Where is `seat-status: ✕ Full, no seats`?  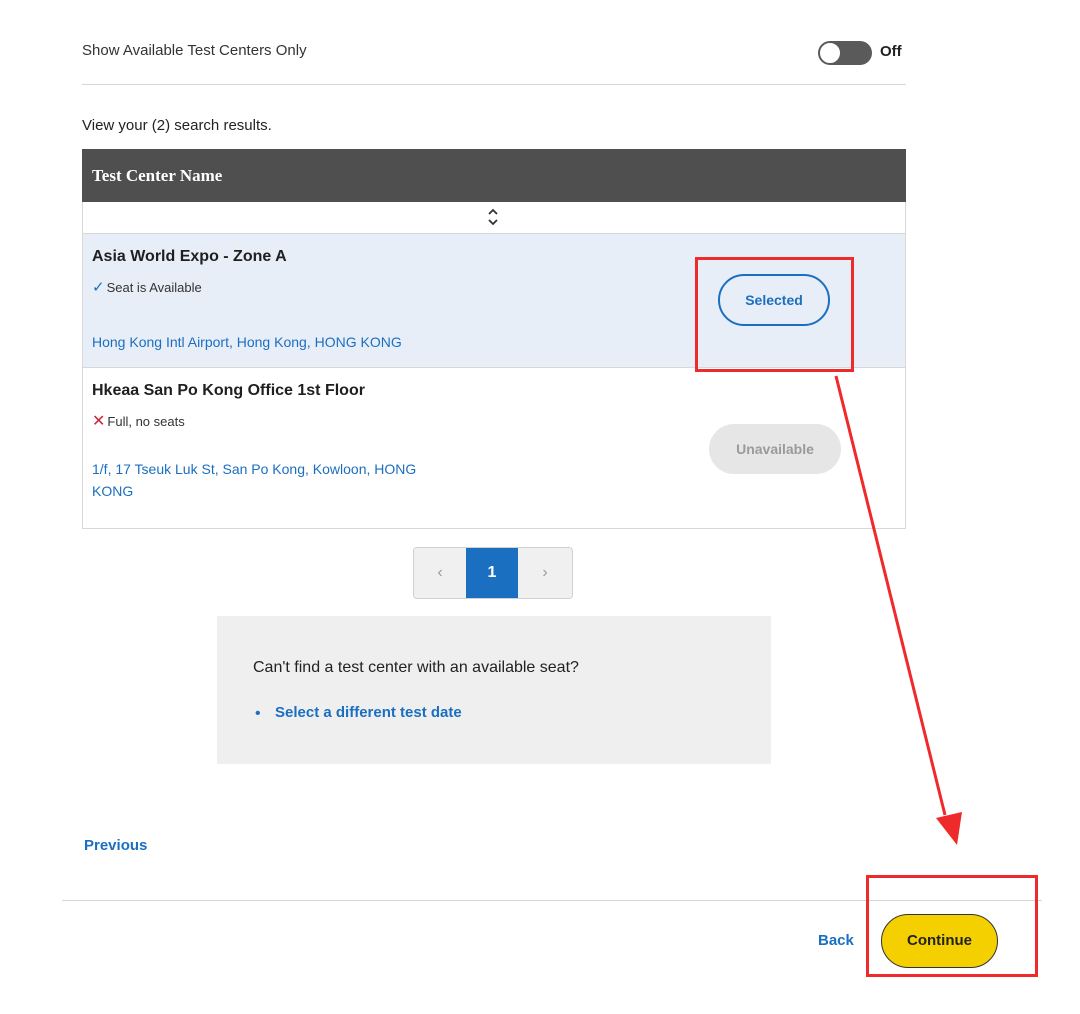
seat-status: ✕ Full, no seats is located at coordinates (138, 421).